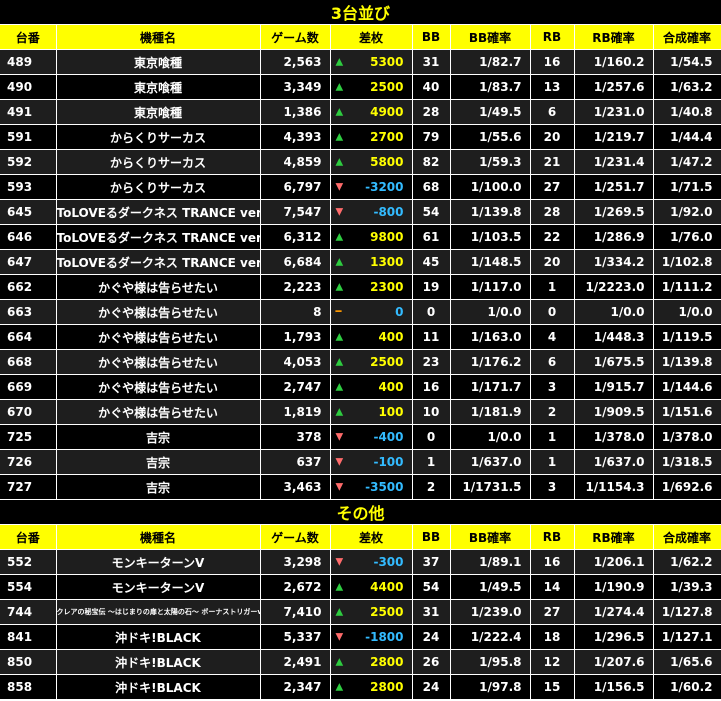  What do you see at coordinates (687, 612) in the screenshot?
I see `combined-probability: 1/127.8` at bounding box center [687, 612].